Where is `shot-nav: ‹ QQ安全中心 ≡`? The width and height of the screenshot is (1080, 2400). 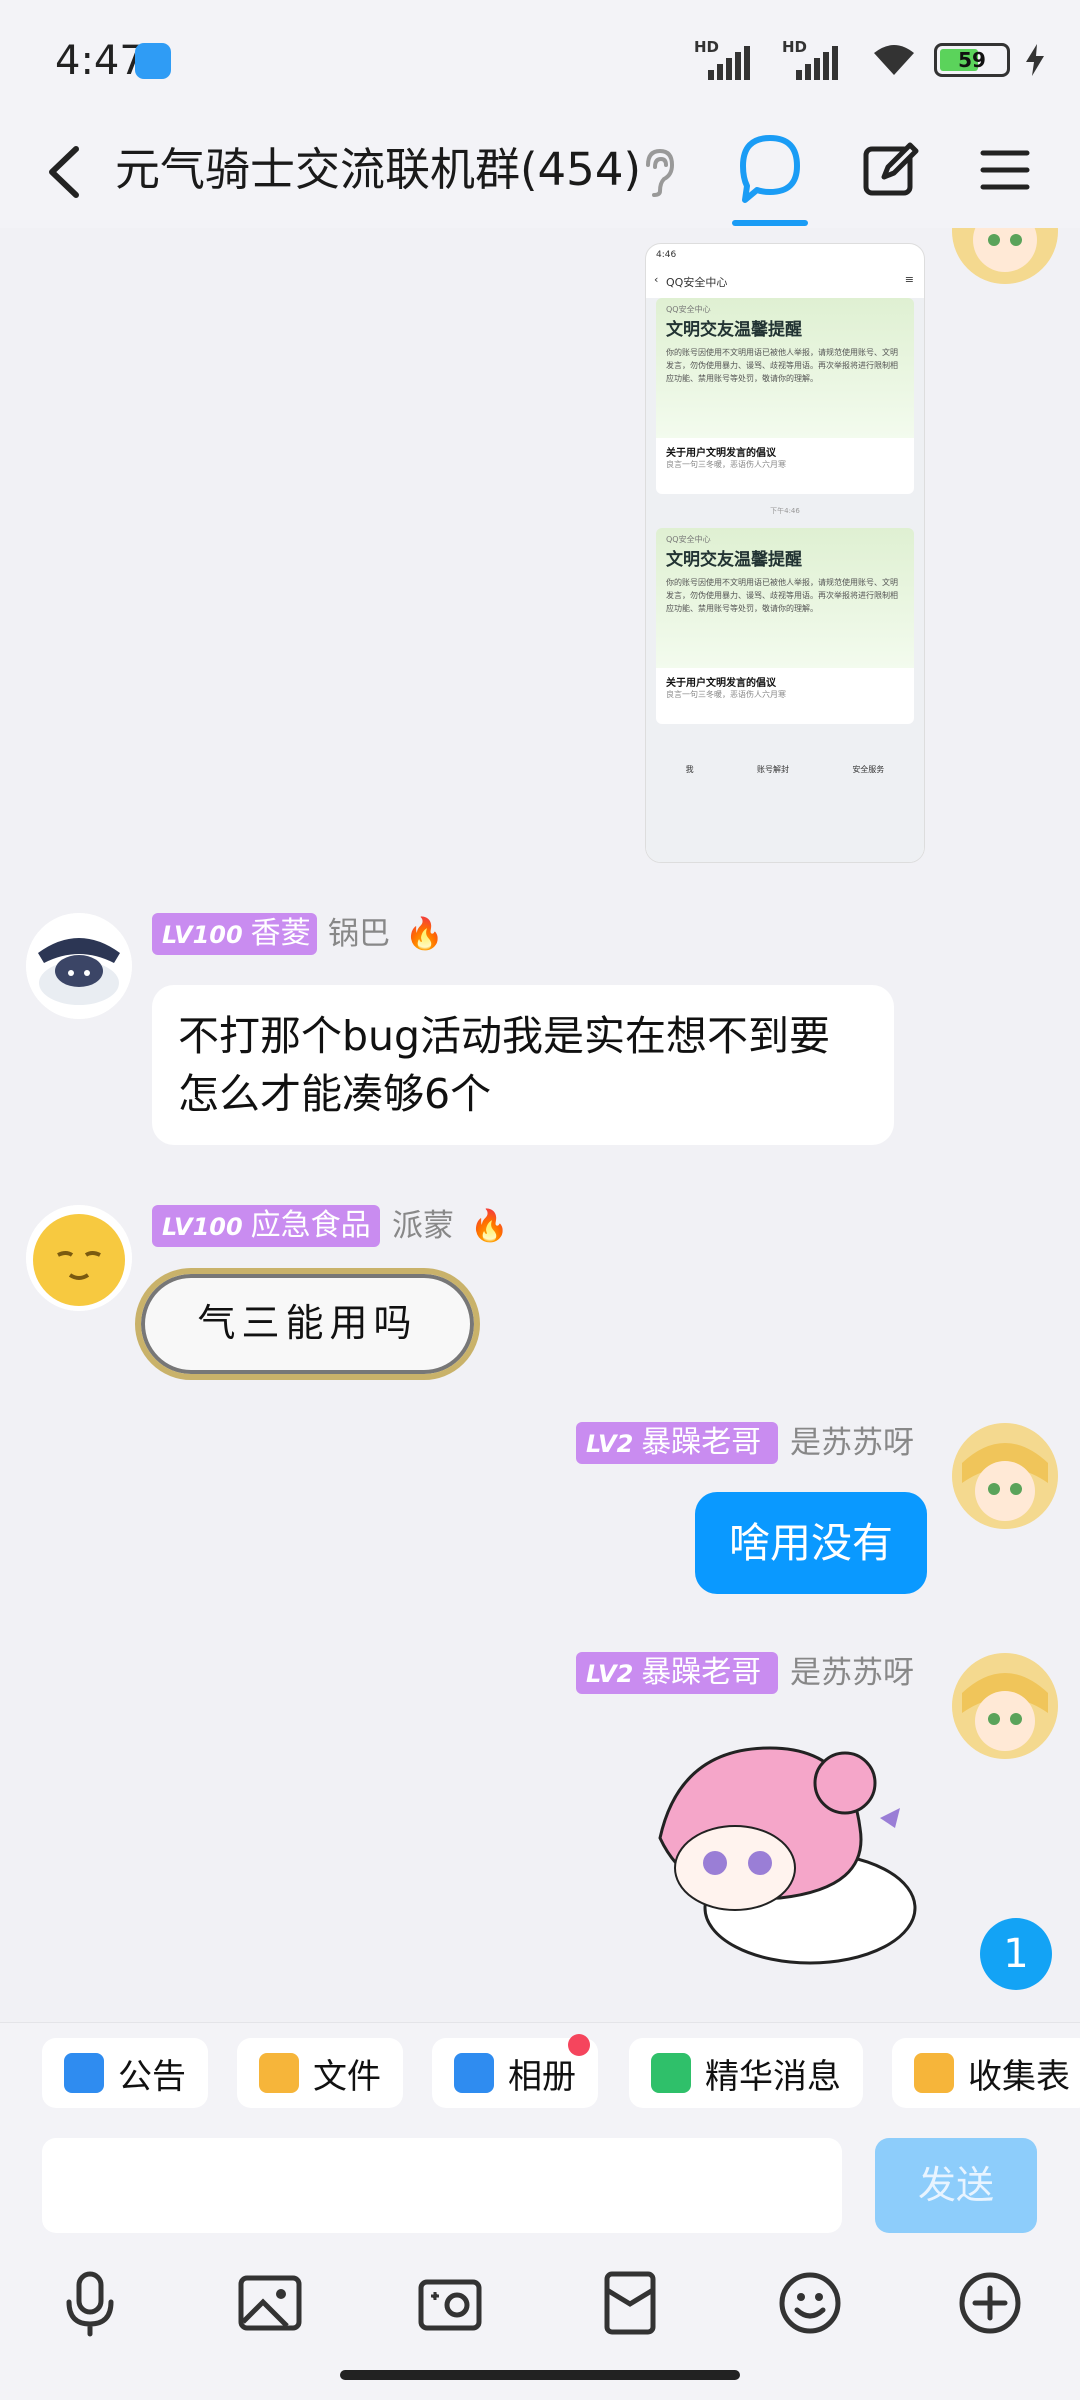 shot-nav: ‹ QQ安全中心 ≡ is located at coordinates (785, 284).